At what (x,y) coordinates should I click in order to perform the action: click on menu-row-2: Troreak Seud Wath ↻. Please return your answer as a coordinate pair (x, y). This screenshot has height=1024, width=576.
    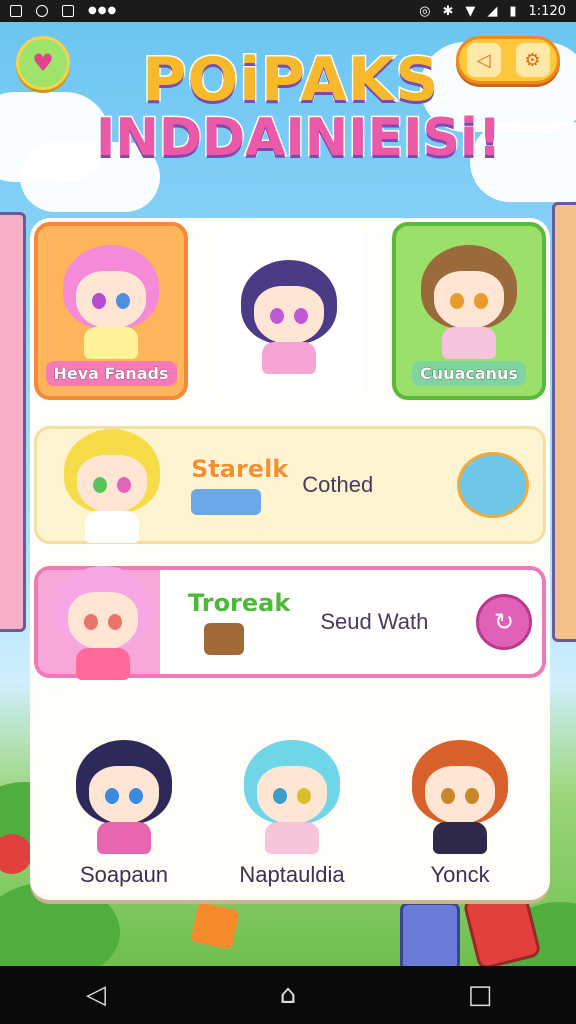
    Looking at the image, I should click on (290, 623).